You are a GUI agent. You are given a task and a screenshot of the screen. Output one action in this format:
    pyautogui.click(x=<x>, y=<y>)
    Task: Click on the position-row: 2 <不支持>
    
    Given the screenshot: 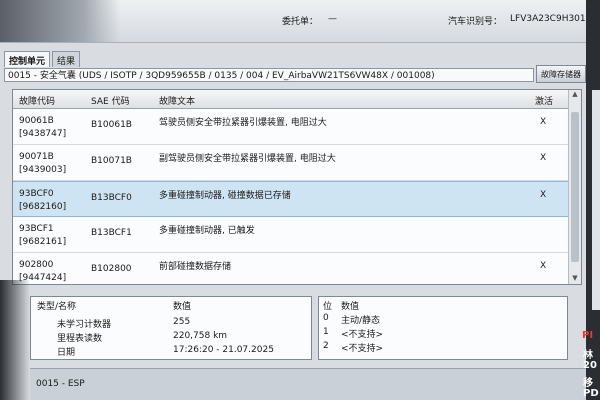 What is the action you would take?
    pyautogui.click(x=443, y=347)
    